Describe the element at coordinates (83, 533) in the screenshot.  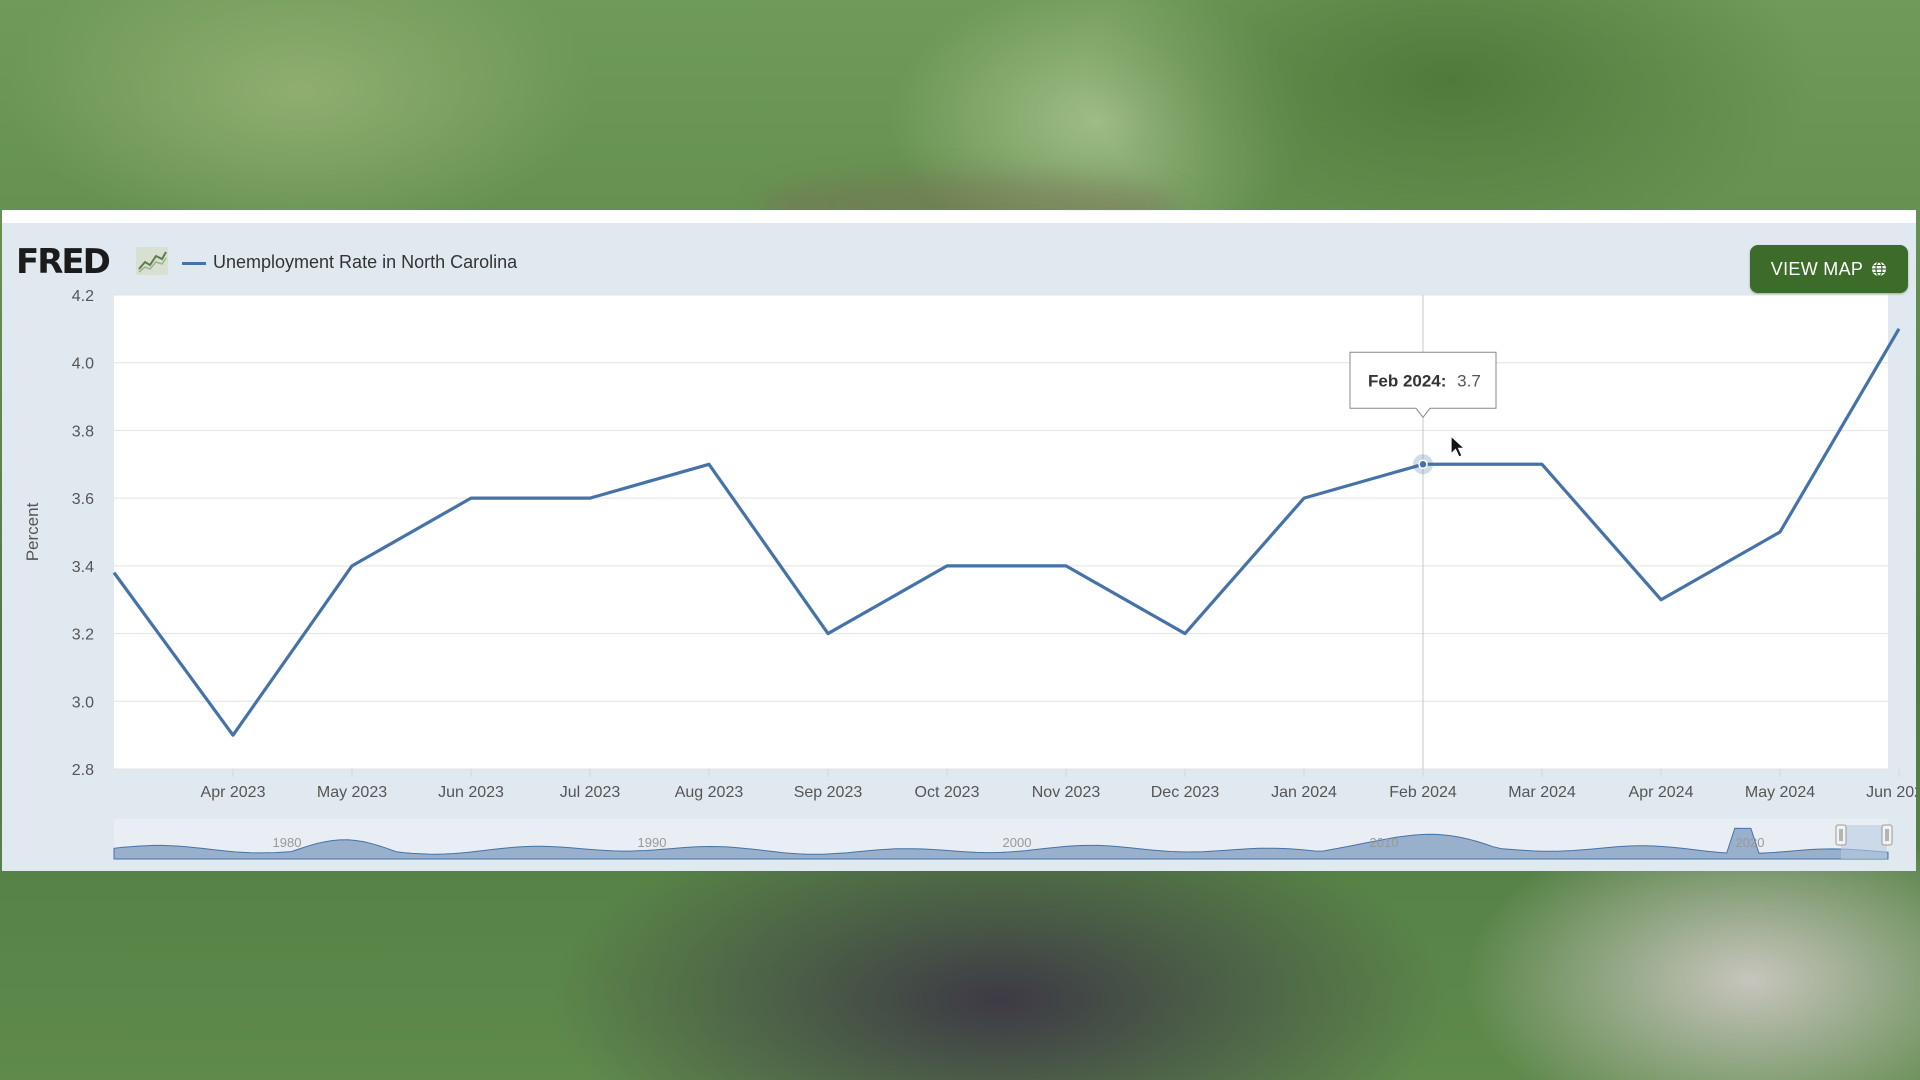
I see `y-axis-ticks: 4.2 4.0 3.8 3.6 3.4 3.2 3.0 2.8` at that location.